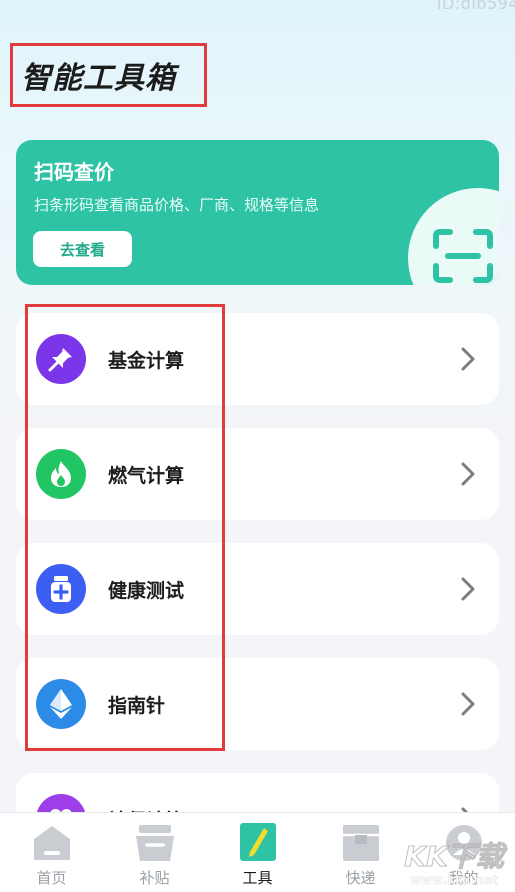 The image size is (515, 892). Describe the element at coordinates (360, 878) in the screenshot. I see `tab-label: 快递` at that location.